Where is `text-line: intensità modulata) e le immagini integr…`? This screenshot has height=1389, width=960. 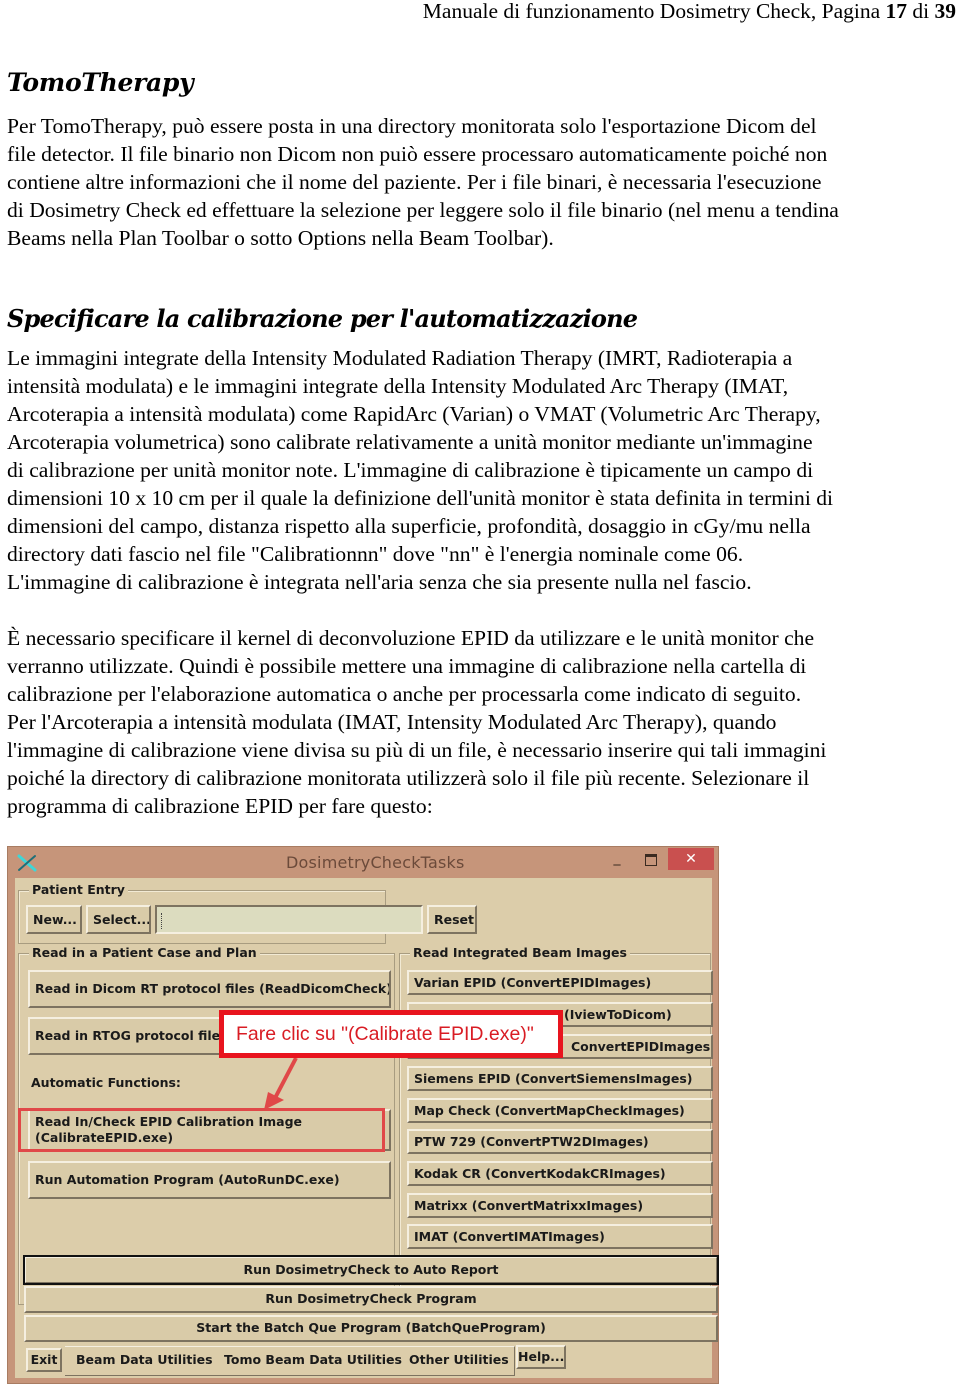 text-line: intensità modulata) e le immagini integr… is located at coordinates (398, 386).